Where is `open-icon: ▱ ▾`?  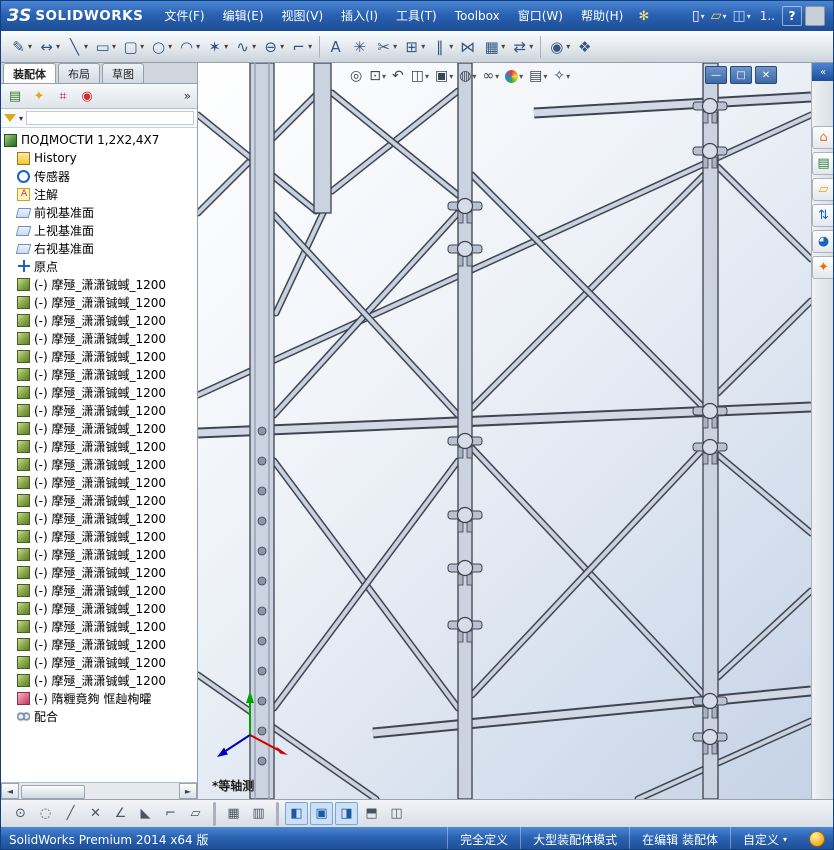 open-icon: ▱ ▾ is located at coordinates (719, 16).